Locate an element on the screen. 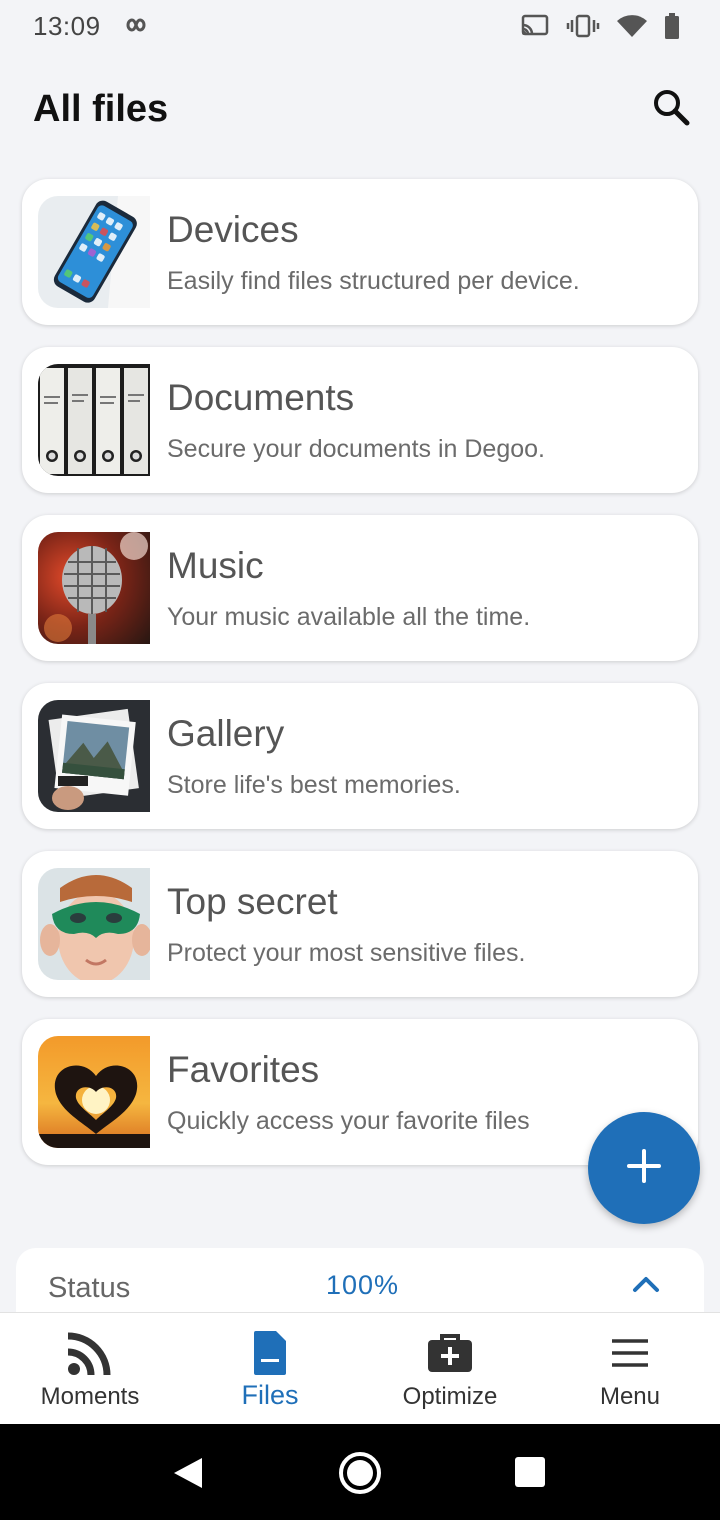 This screenshot has width=720, height=1520. card-subtitle: Your music available all the time. is located at coordinates (349, 617).